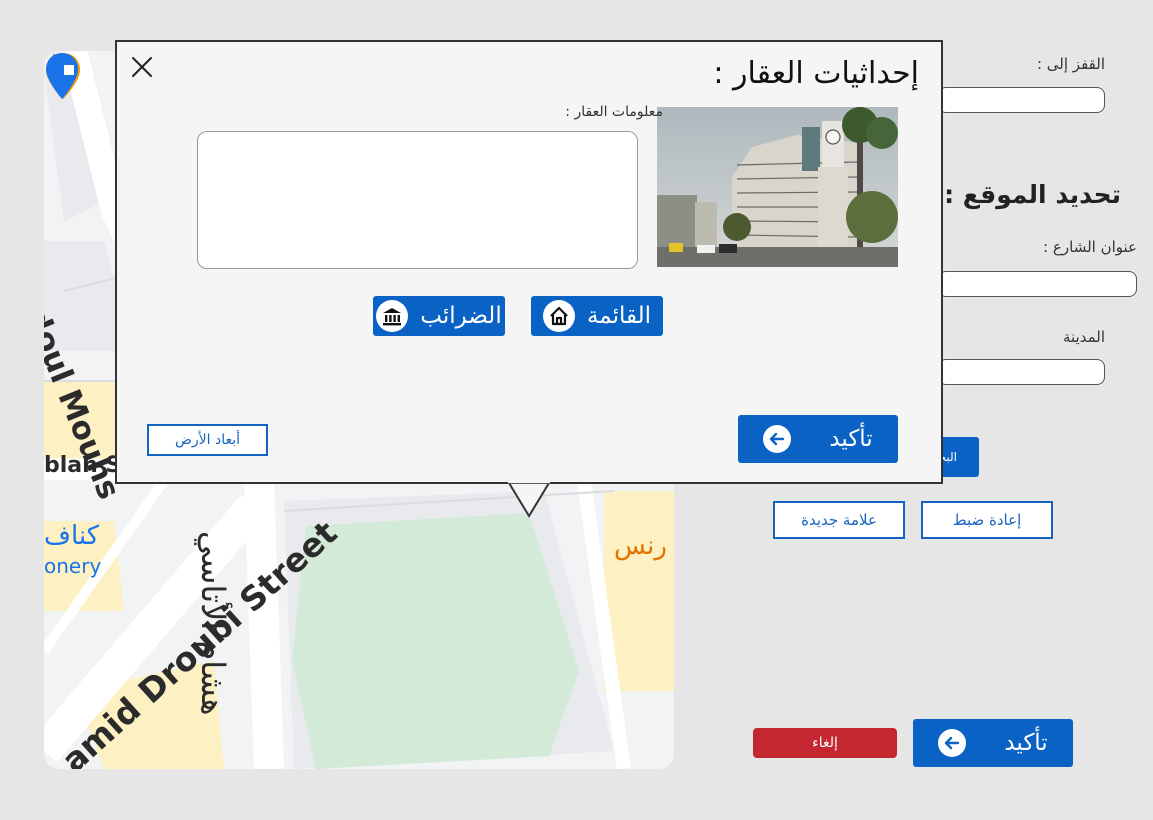 The image size is (1153, 820). Describe the element at coordinates (619, 316) in the screenshot. I see `list-button-label: القائمة` at that location.